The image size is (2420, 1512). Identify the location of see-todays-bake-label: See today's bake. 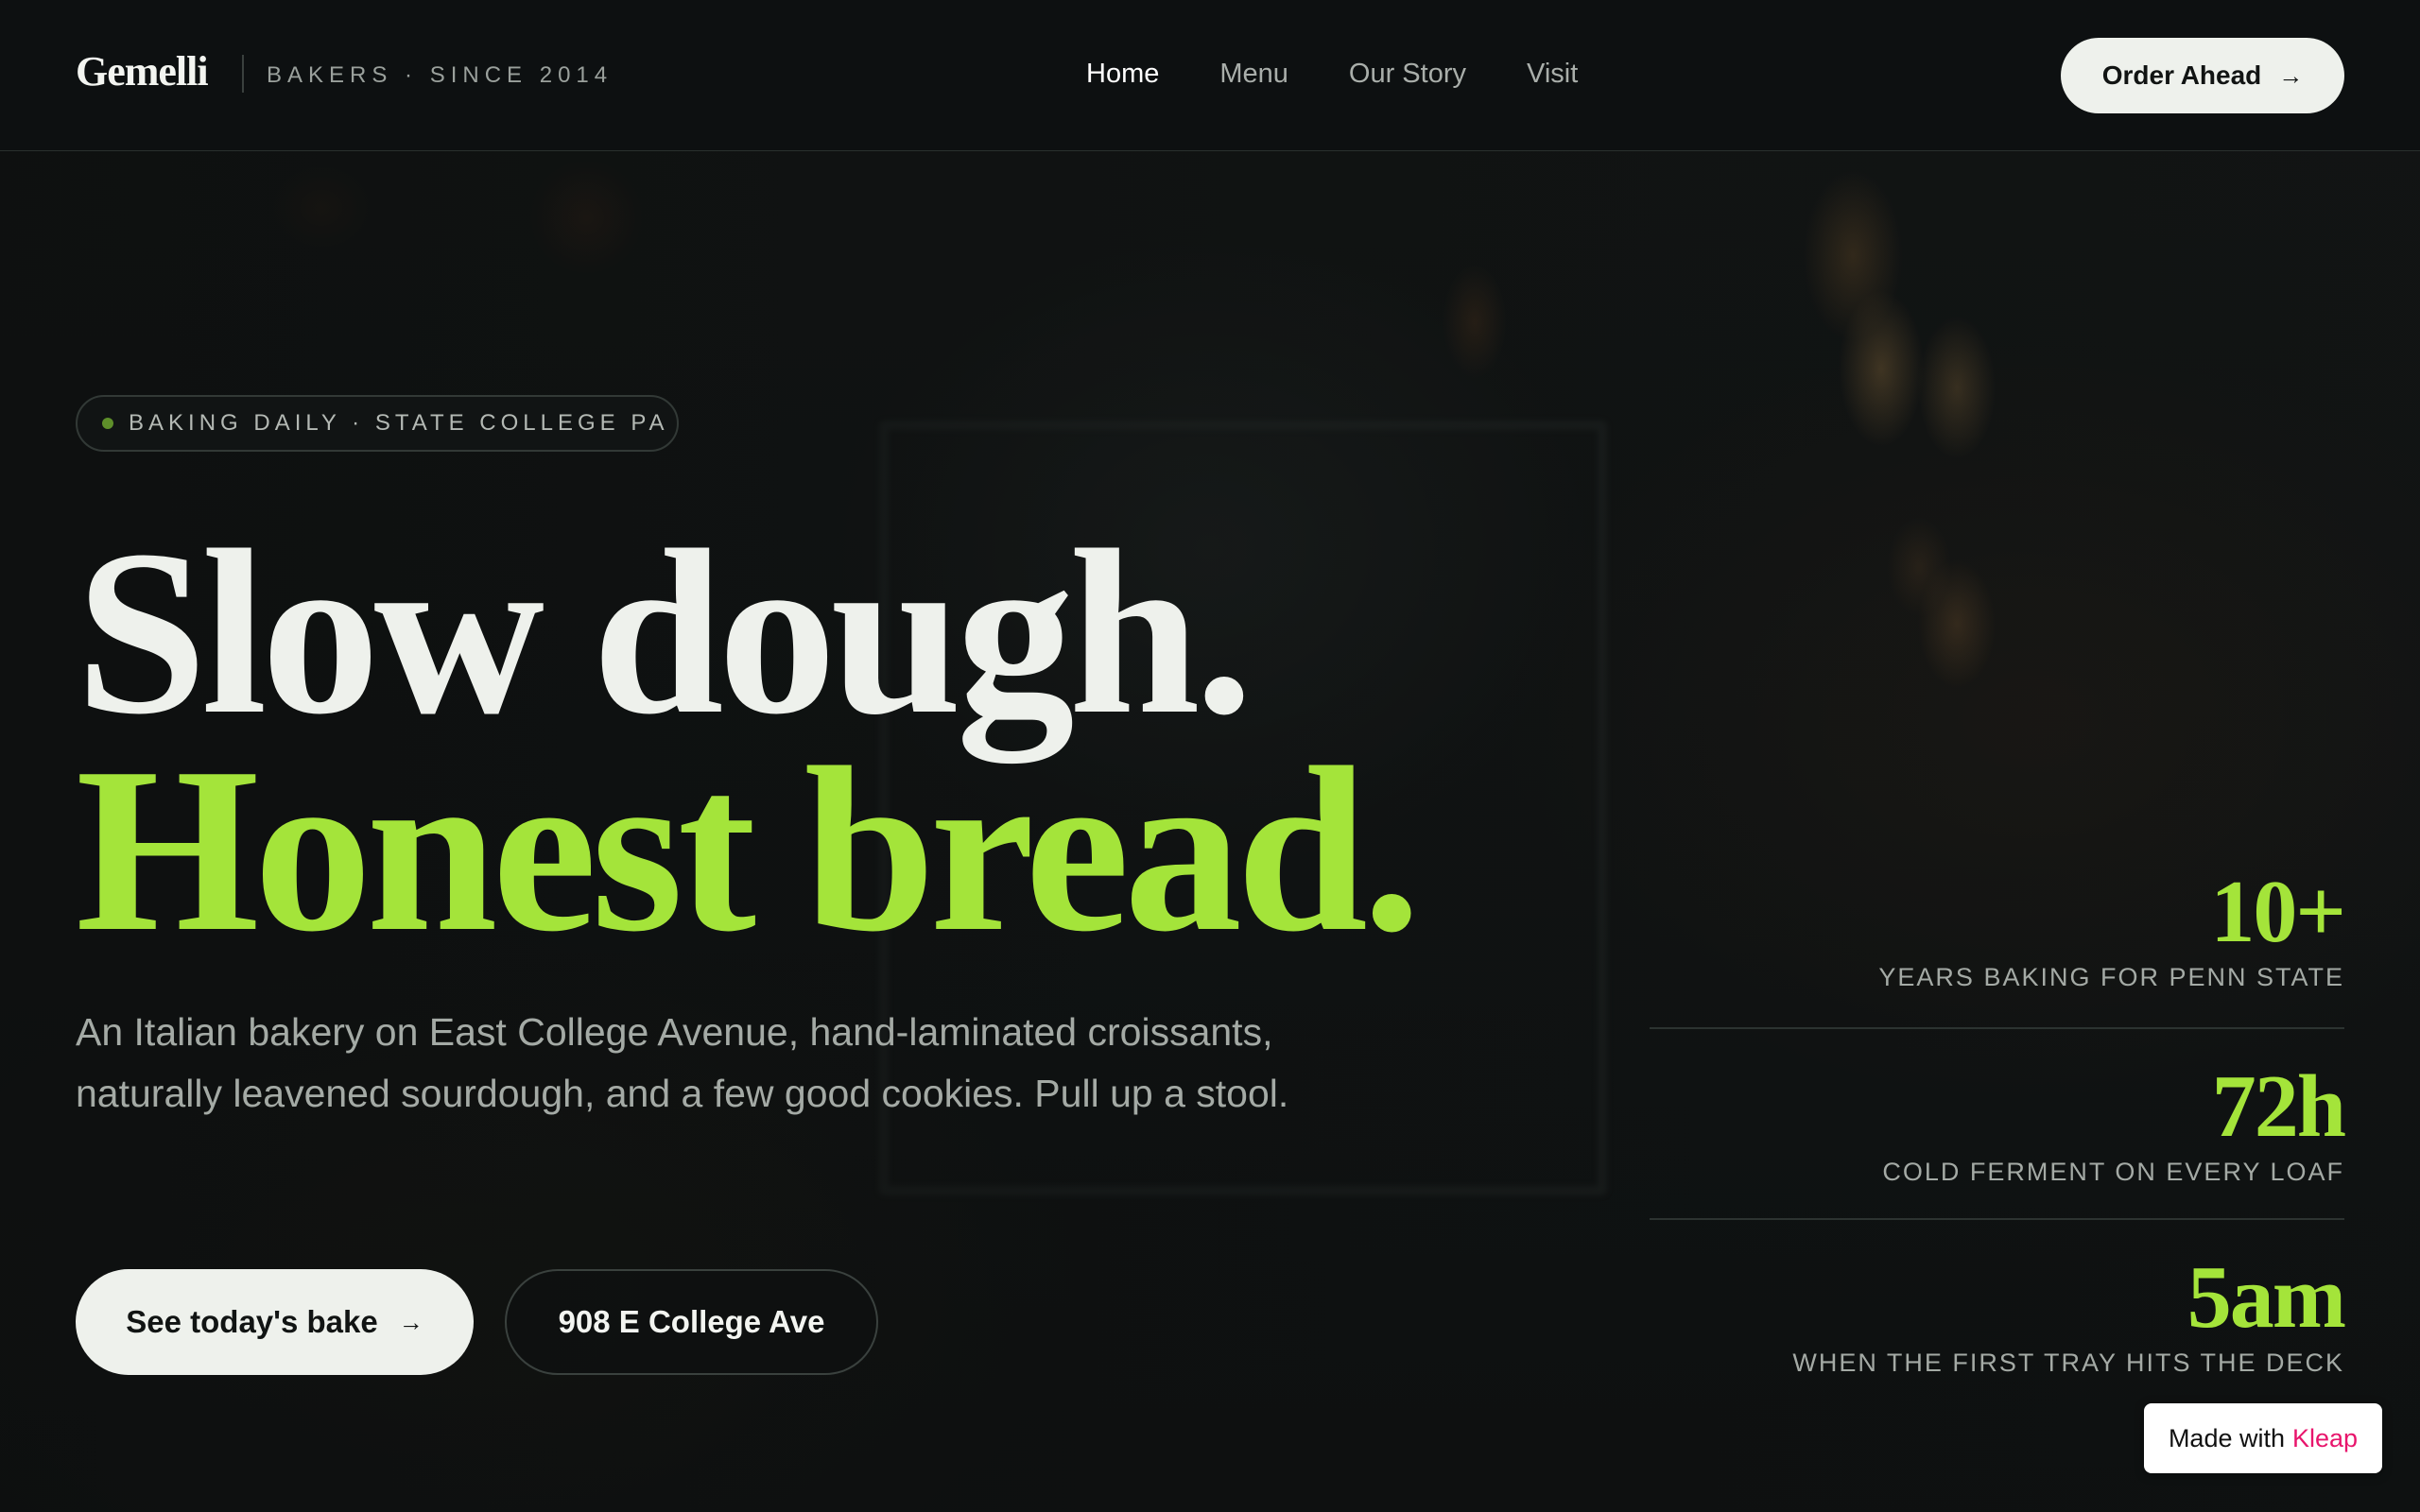
(252, 1321).